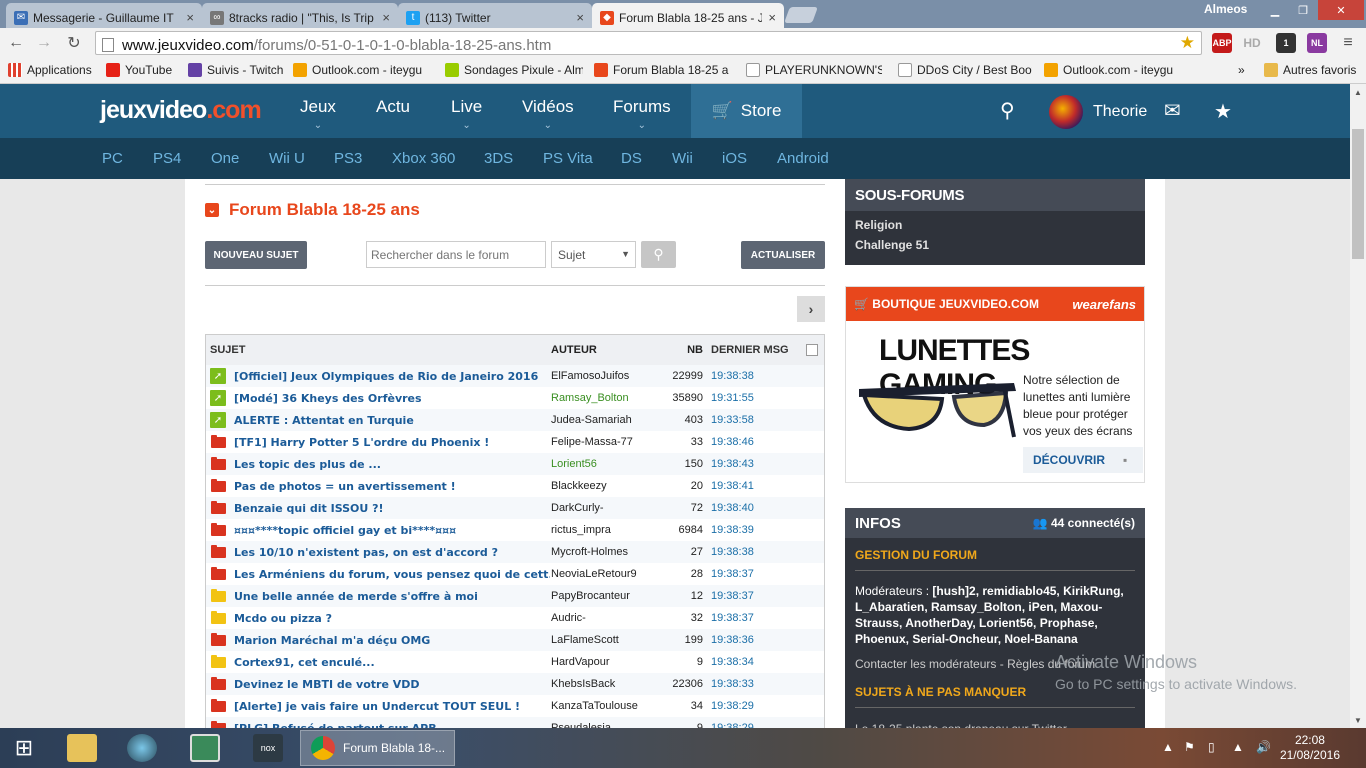 The image size is (1366, 768). I want to click on site-logo: jeuxvideo.com, so click(181, 110).